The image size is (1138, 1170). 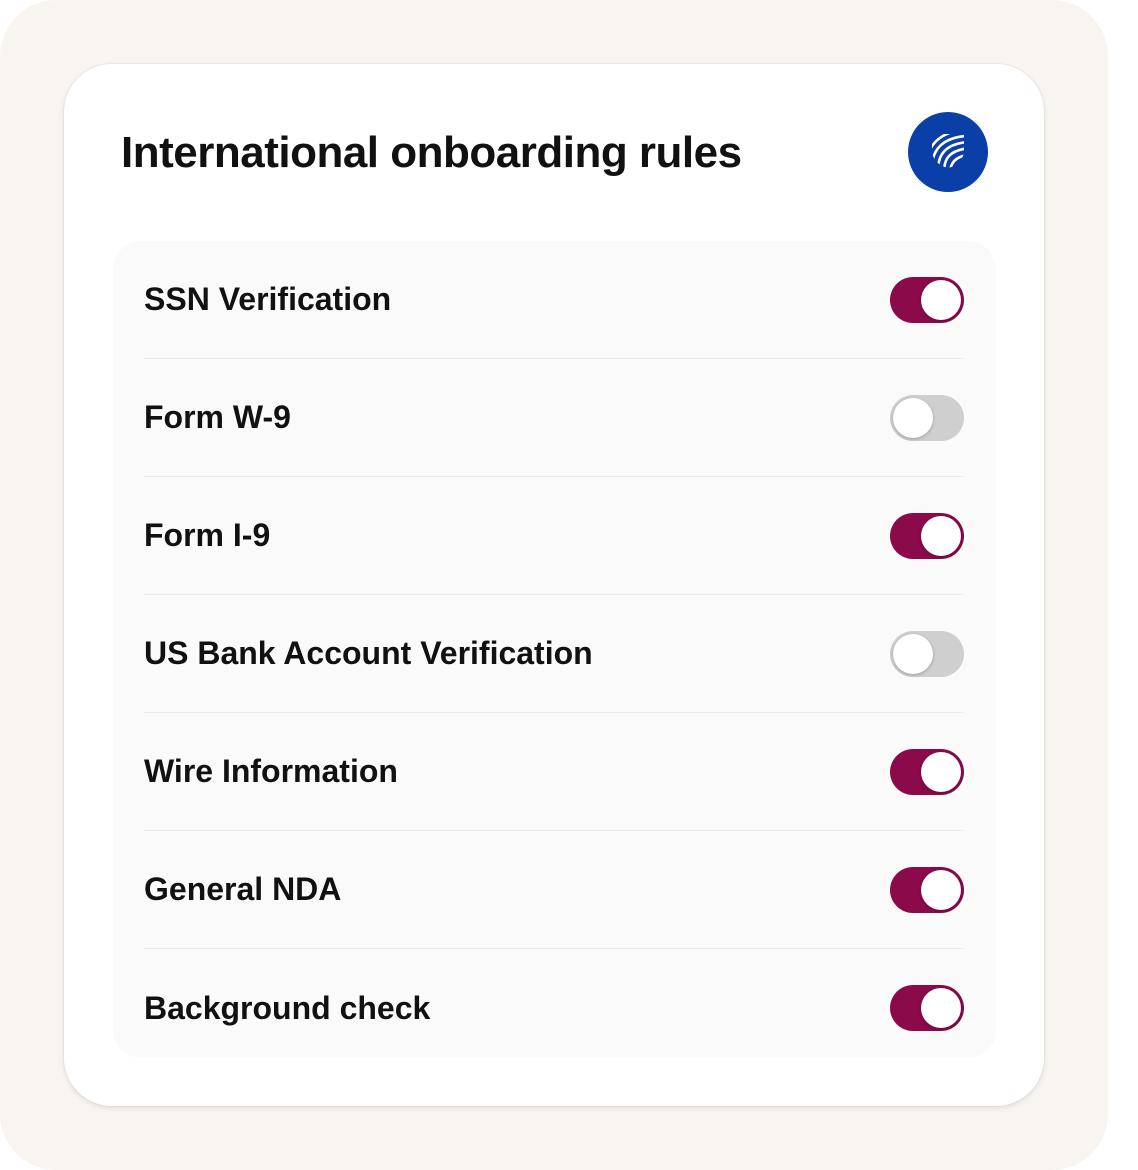 What do you see at coordinates (271, 771) in the screenshot?
I see `rule-label: Wire Information` at bounding box center [271, 771].